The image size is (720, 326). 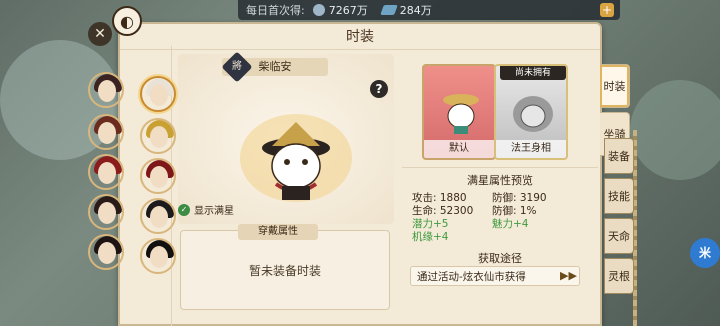 I want to click on currency-bar: 每日首次得: 7267万 284万 +, so click(x=429, y=10).